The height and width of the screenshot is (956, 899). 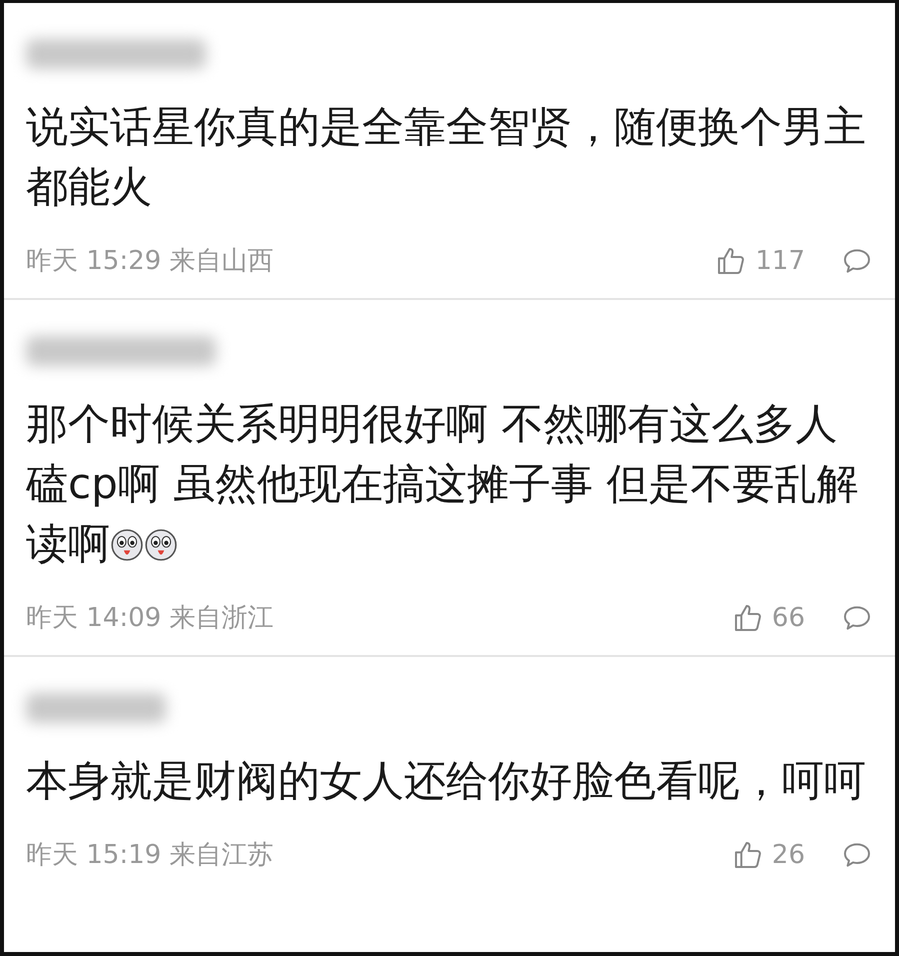 What do you see at coordinates (150, 618) in the screenshot?
I see `comment-time: 昨天 14:09 来自浙江` at bounding box center [150, 618].